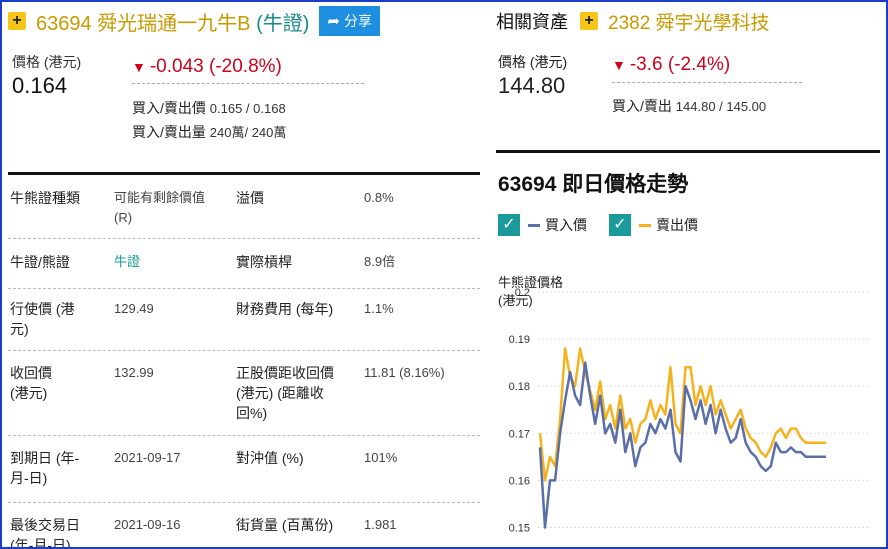 The height and width of the screenshot is (549, 888). What do you see at coordinates (533, 62) in the screenshot?
I see `related-price-label: 價格 (港元)` at bounding box center [533, 62].